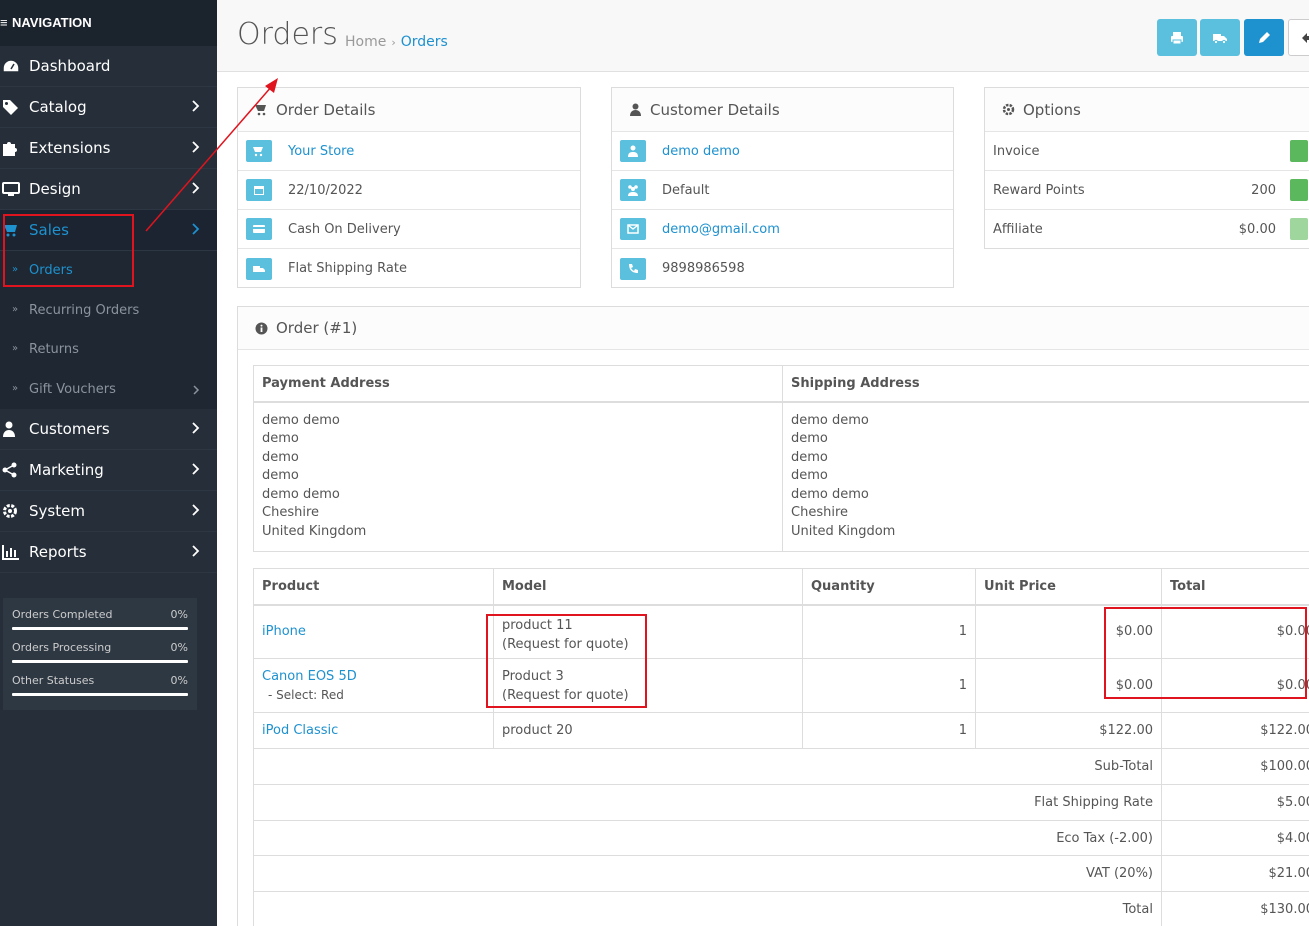 This screenshot has width=1309, height=926. Describe the element at coordinates (108, 552) in the screenshot. I see `sidebar-item-reports: Reports` at that location.